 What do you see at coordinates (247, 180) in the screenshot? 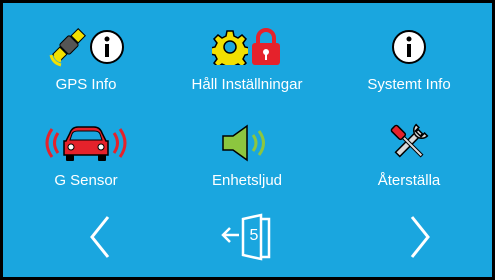
I see `menu-item-label: Enhetsljud` at bounding box center [247, 180].